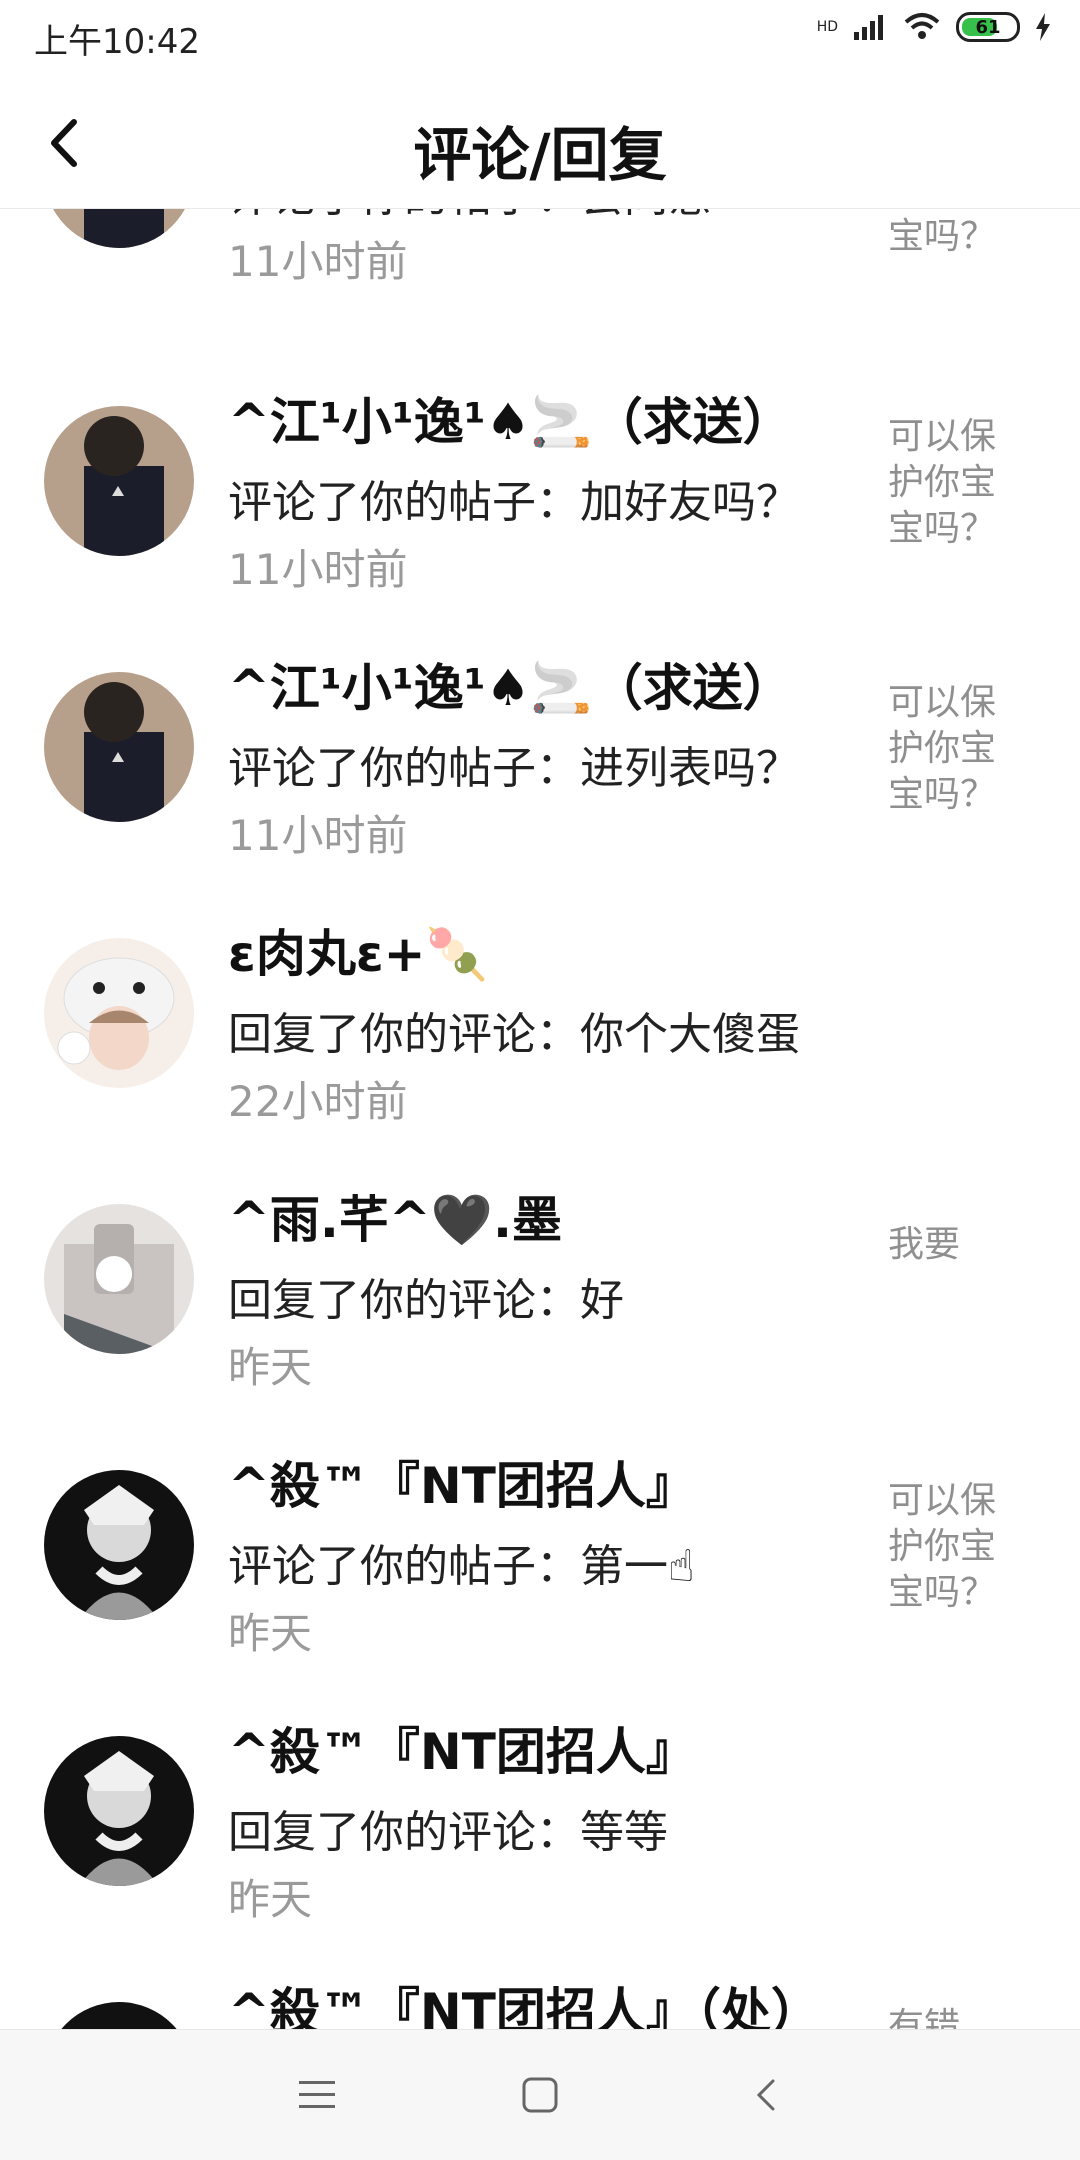 This screenshot has width=1080, height=2160. I want to click on list-item: ε肉丸ε+🍡 回复了你的评论：你个大傻蛋 22小时前, so click(540, 1033).